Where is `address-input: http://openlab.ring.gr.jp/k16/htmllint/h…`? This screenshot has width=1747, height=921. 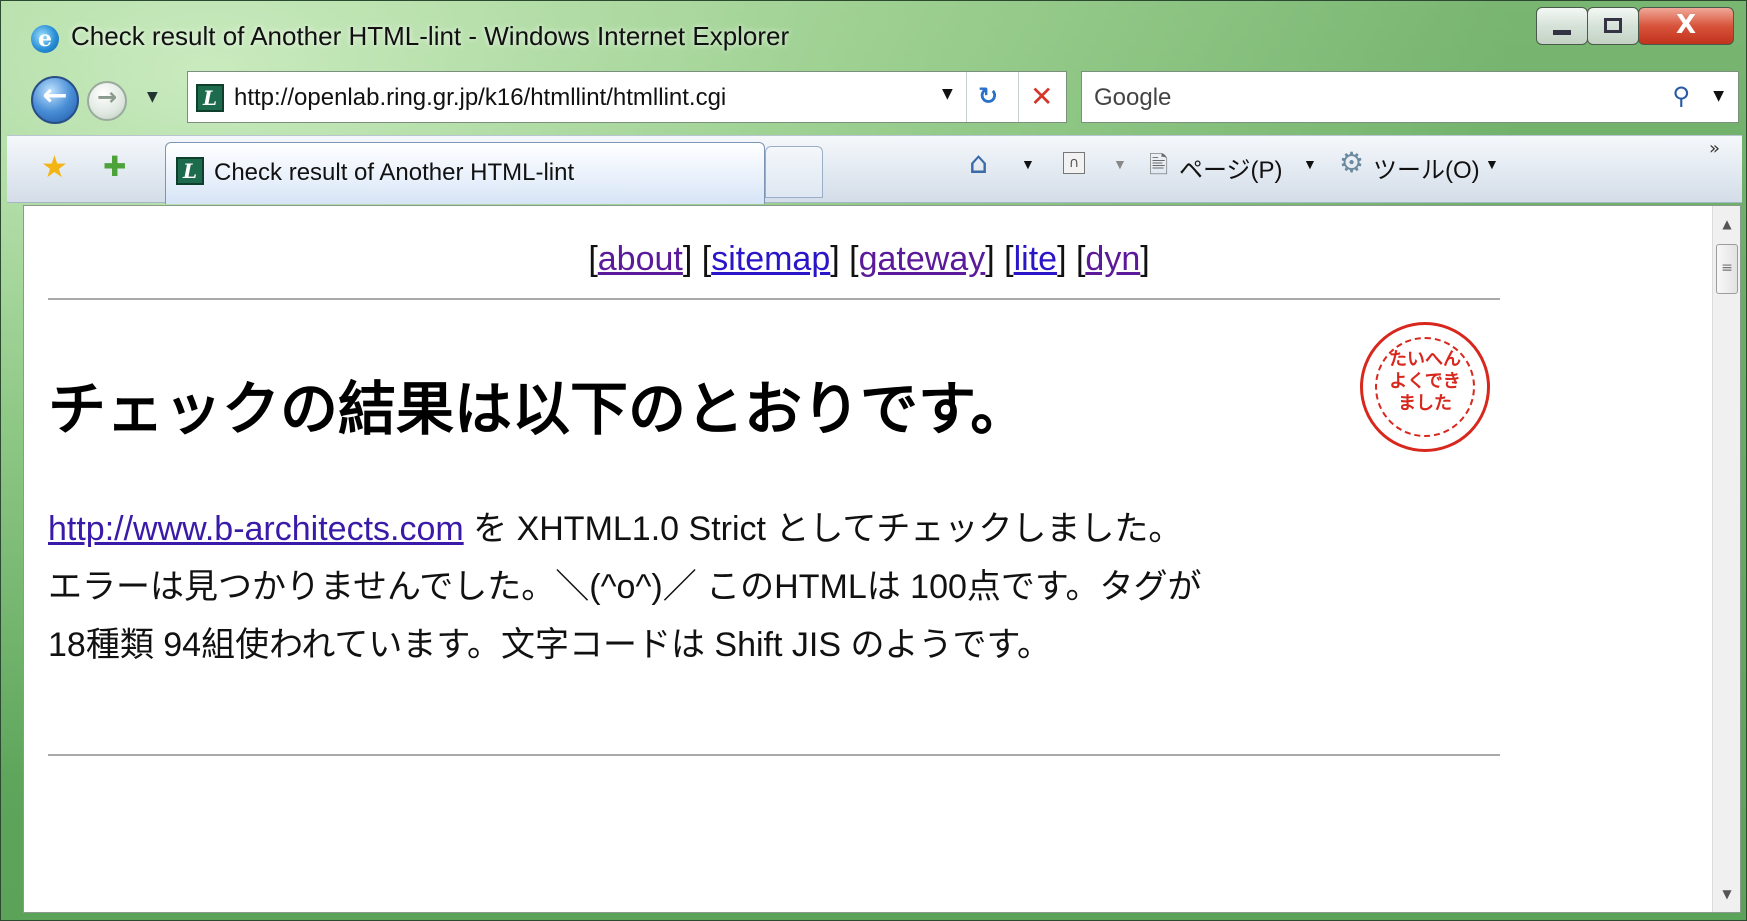
address-input: http://openlab.ring.gr.jp/k16/htmllint/h… is located at coordinates (480, 98).